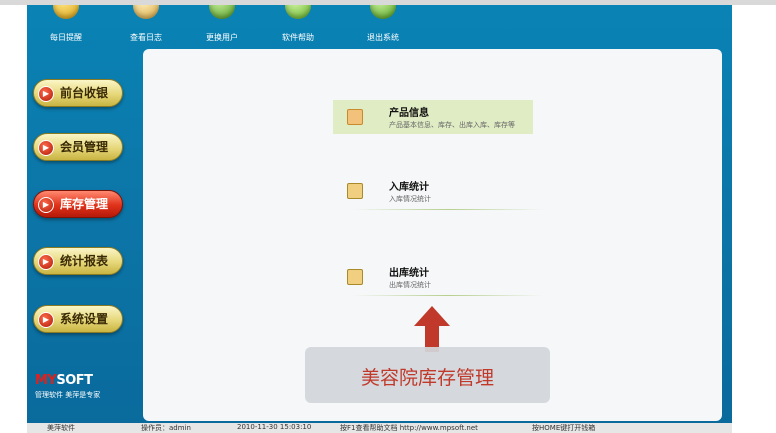 Image resolution: width=776 pixels, height=433 pixels. I want to click on brand-slogan: 管理软件 美萍是专家, so click(68, 395).